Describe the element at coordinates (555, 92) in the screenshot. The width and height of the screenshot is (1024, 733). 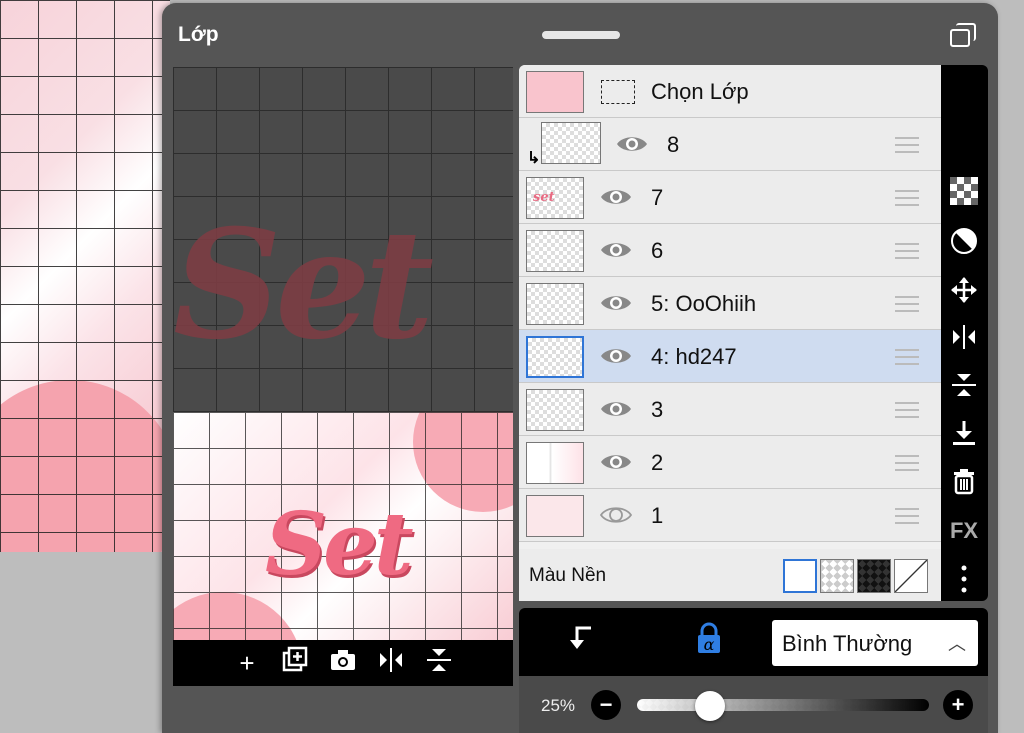
I see `select-layer-thumbnail` at that location.